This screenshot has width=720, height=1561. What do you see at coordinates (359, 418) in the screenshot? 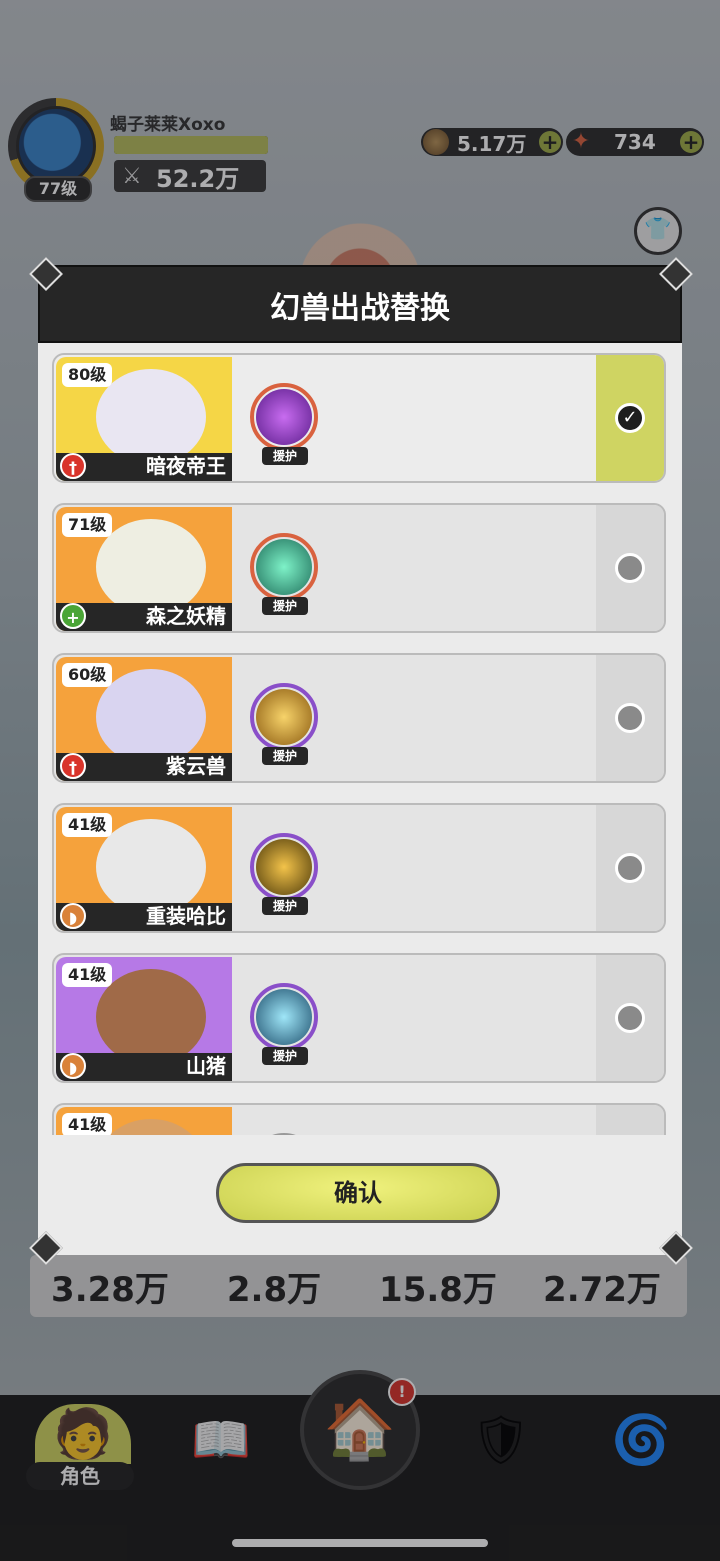
I see `beast-card: 80级暗夜帝王 † 援护 ✓` at bounding box center [359, 418].